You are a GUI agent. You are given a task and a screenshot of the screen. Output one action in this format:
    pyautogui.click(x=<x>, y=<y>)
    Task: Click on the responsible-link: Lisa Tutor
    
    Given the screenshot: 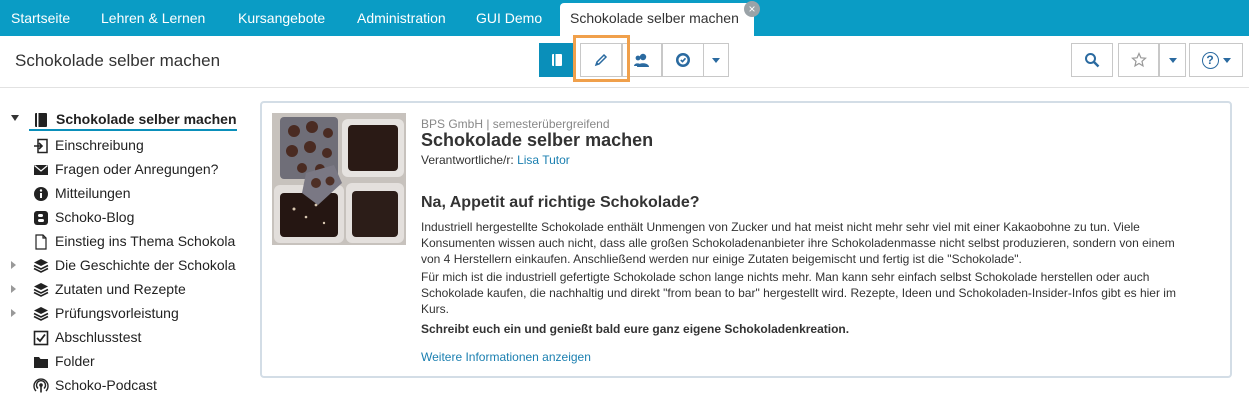 What is the action you would take?
    pyautogui.click(x=543, y=160)
    